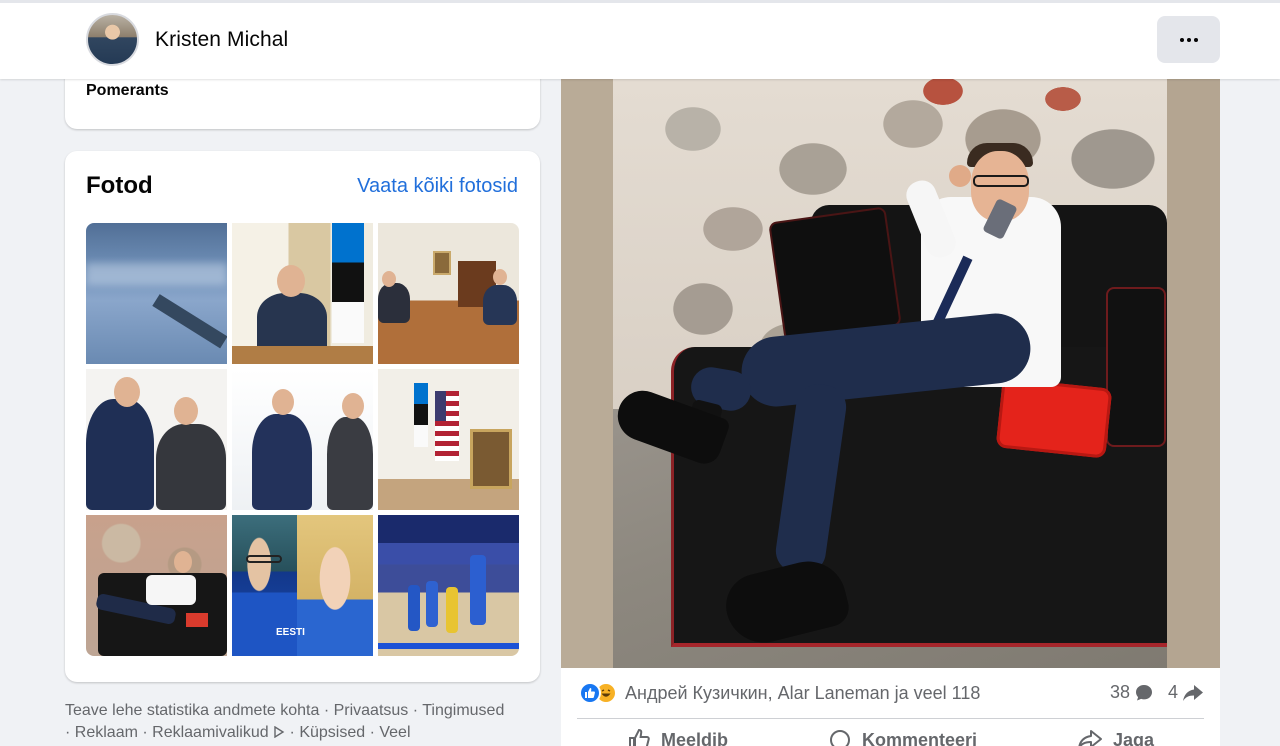  I want to click on comments-count-value: 38, so click(1119, 692).